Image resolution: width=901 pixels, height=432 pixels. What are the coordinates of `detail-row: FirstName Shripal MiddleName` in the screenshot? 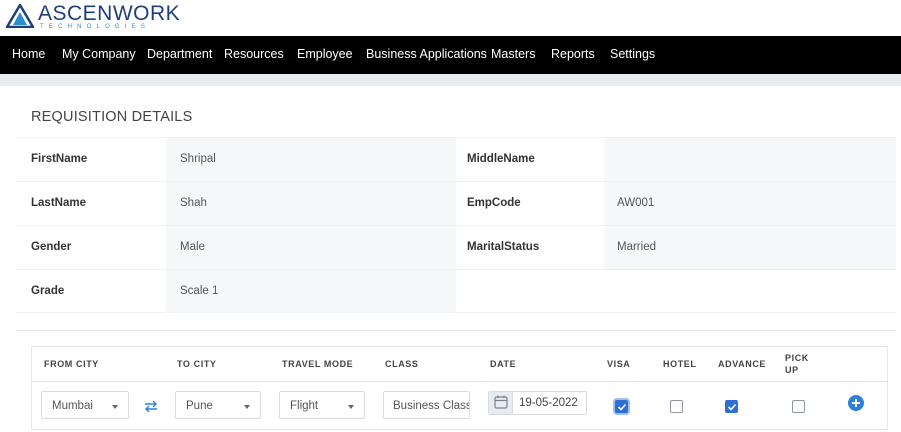 It's located at (456, 159).